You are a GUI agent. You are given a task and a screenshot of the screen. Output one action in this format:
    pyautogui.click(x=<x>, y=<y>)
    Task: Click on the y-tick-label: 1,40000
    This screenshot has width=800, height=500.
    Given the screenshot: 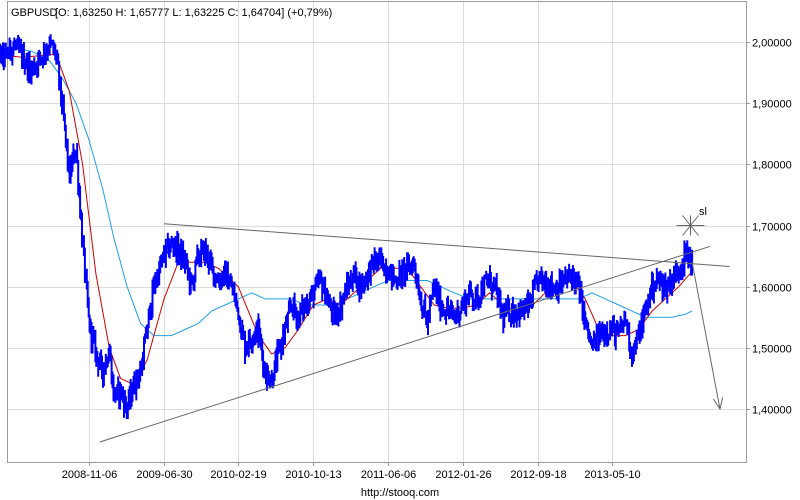 What is the action you would take?
    pyautogui.click(x=772, y=411)
    